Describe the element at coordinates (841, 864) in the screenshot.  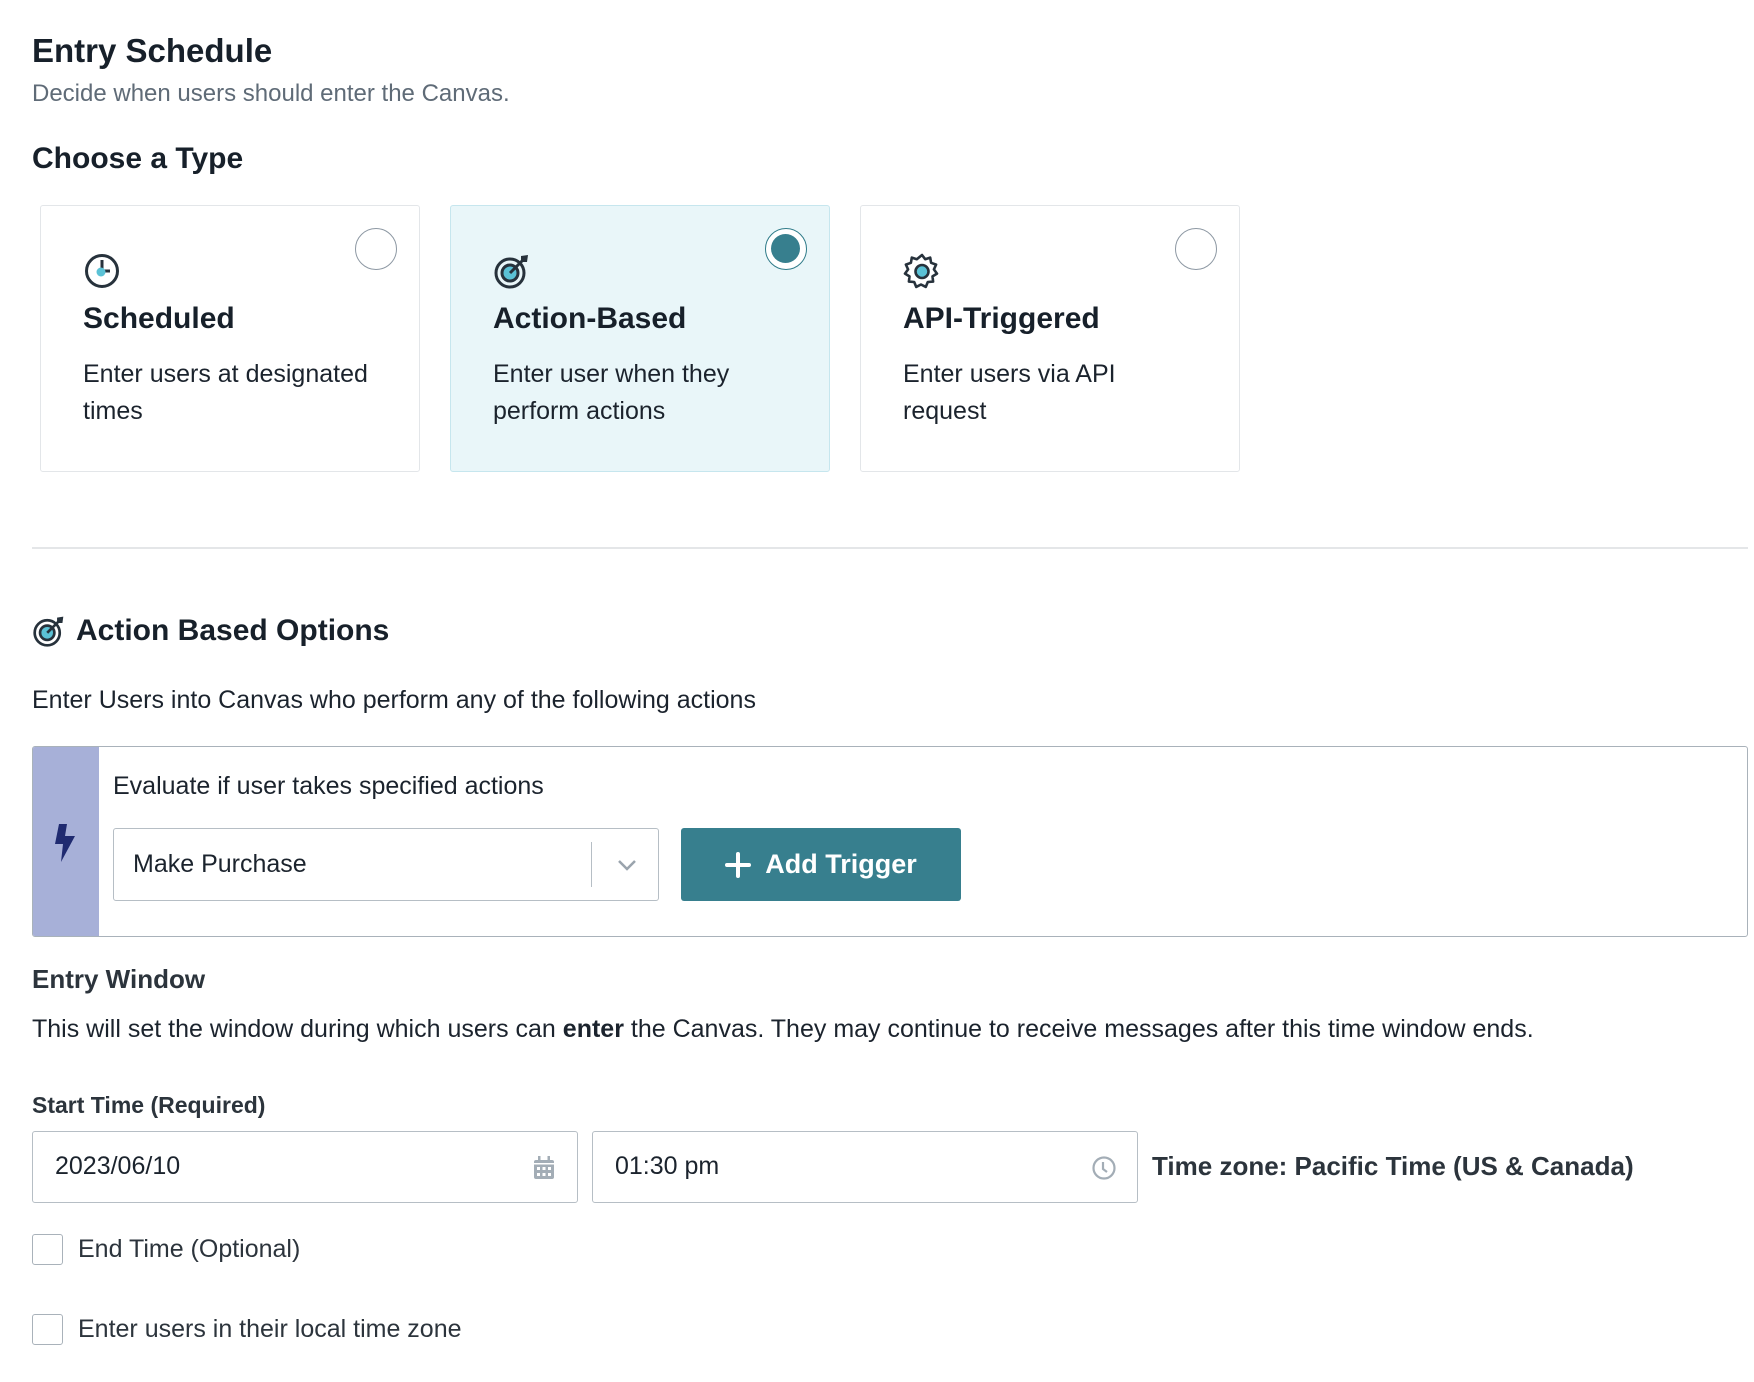
I see `add-trigger-label: Add Trigger` at that location.